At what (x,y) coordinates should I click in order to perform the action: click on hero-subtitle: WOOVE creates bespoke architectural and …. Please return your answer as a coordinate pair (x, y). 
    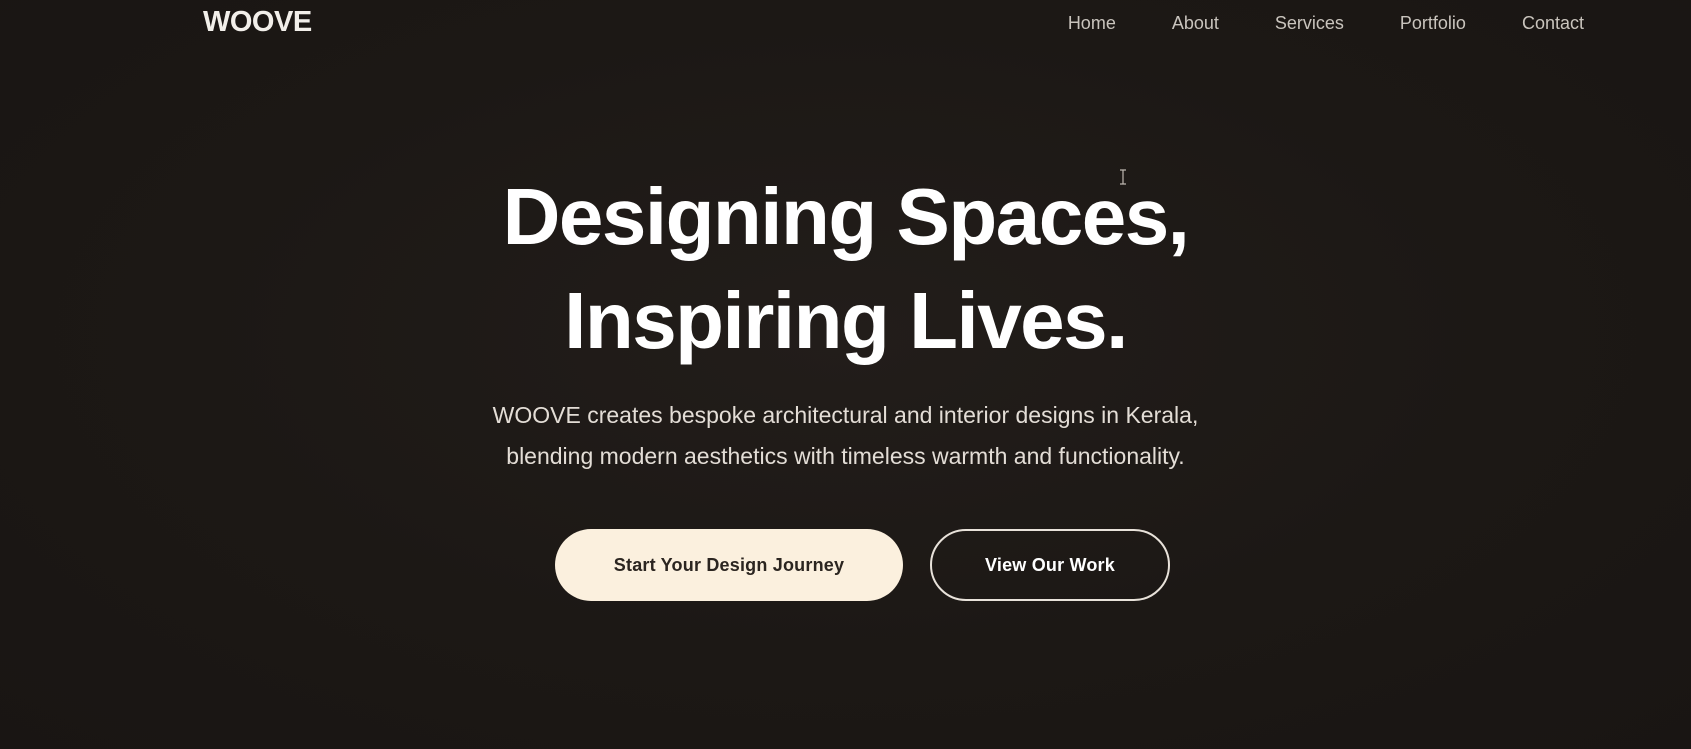
    Looking at the image, I should click on (845, 436).